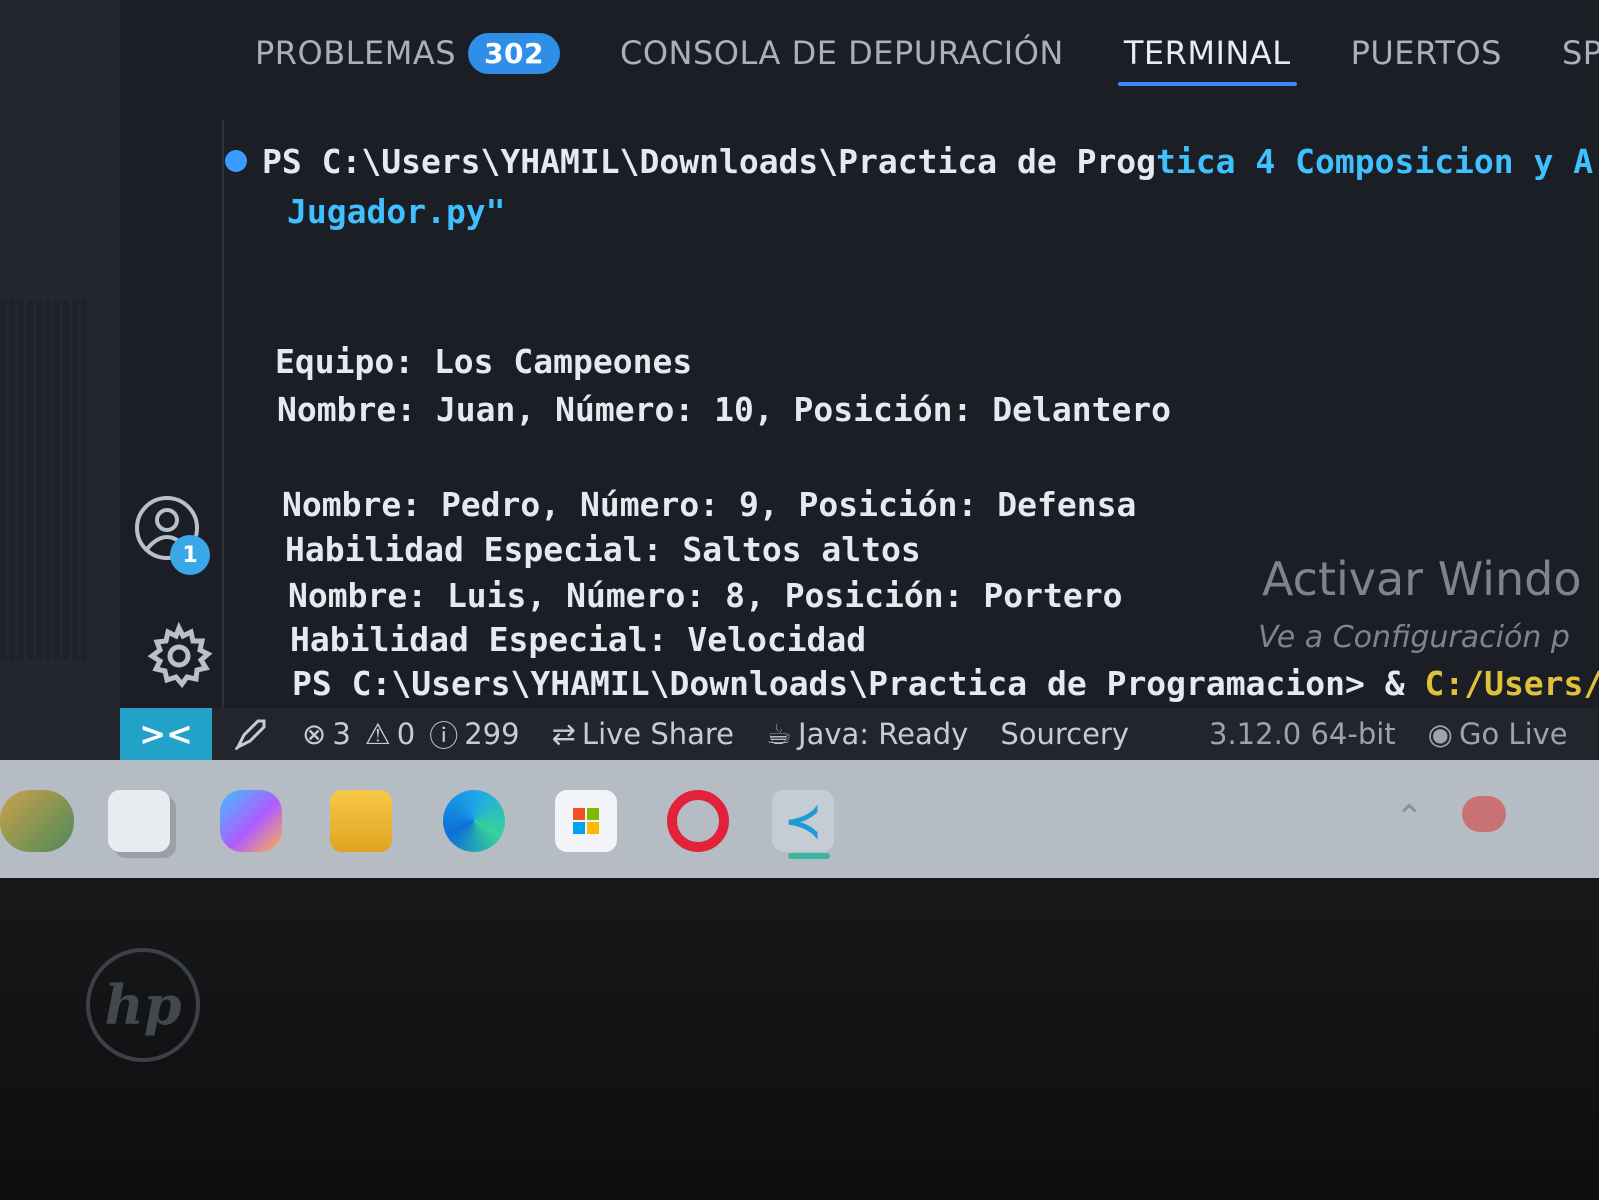 The height and width of the screenshot is (1200, 1599). What do you see at coordinates (578, 639) in the screenshot?
I see `terminal-output-line: Habilidad Especial: Velocidad` at bounding box center [578, 639].